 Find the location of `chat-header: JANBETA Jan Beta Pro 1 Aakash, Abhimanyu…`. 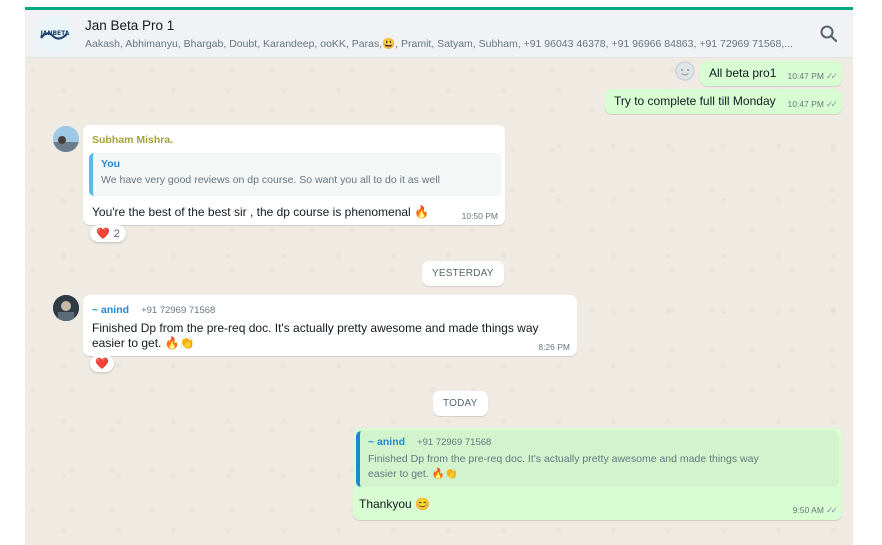

chat-header: JANBETA Jan Beta Pro 1 Aakash, Abhimanyu… is located at coordinates (439, 34).